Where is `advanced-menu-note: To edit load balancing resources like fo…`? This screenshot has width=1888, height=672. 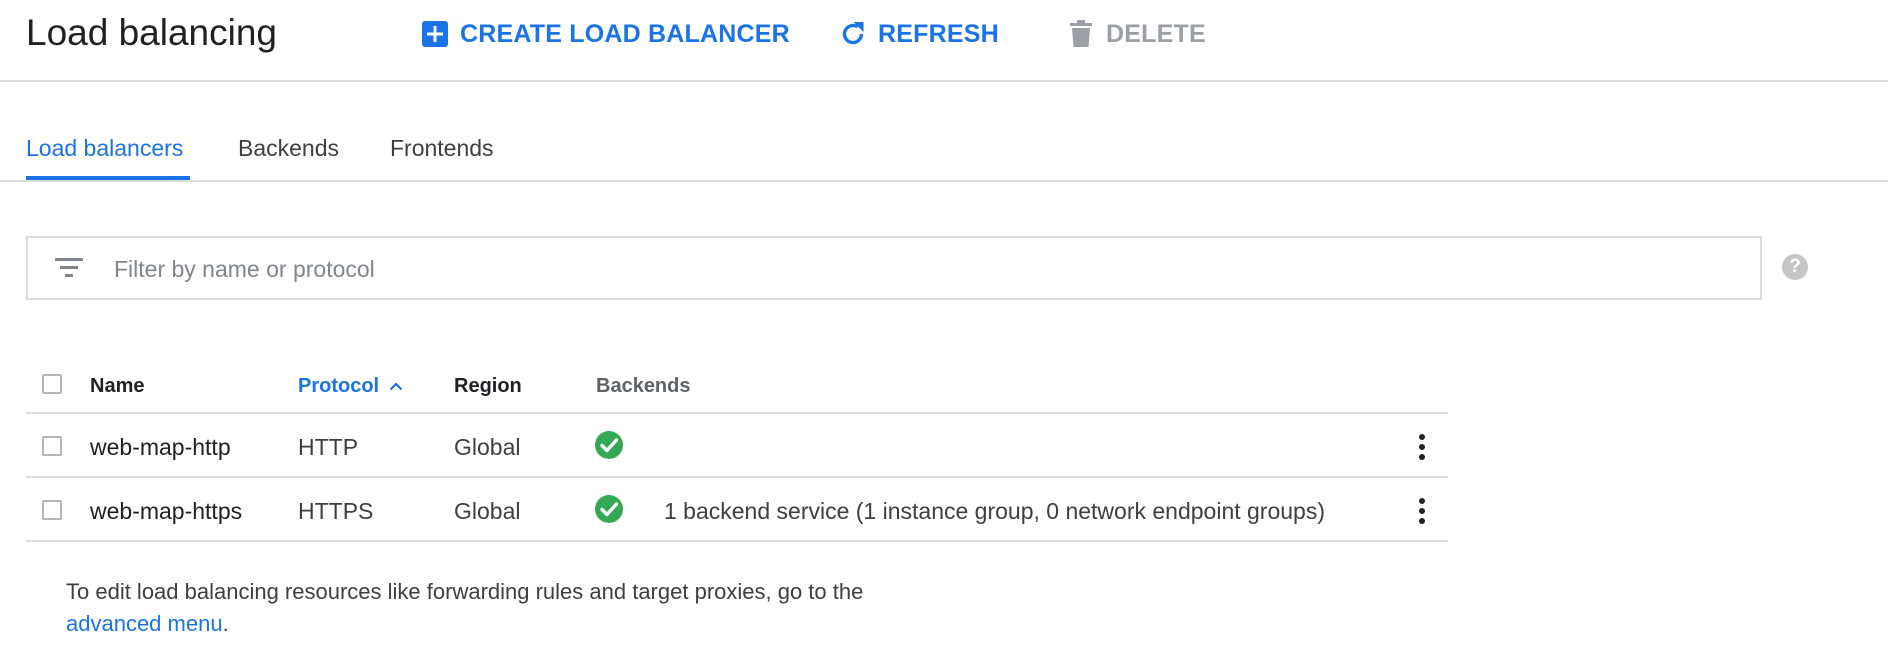 advanced-menu-note: To edit load balancing resources like fo… is located at coordinates (616, 608).